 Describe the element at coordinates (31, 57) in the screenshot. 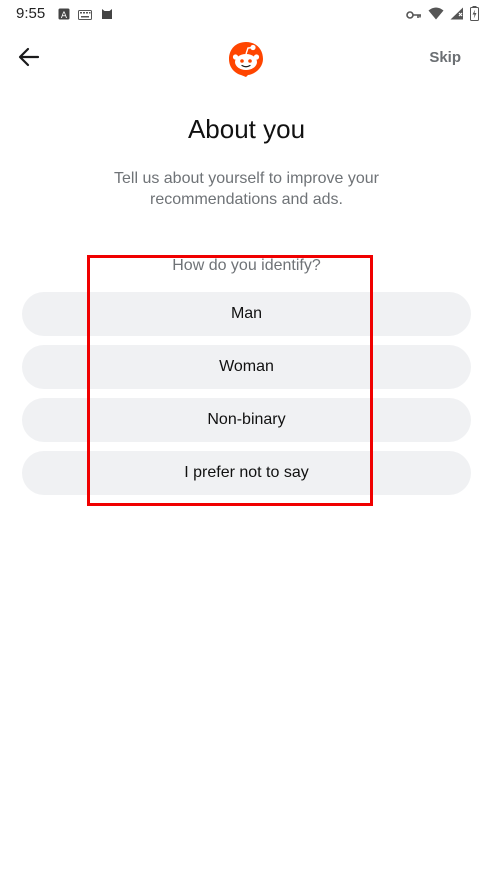

I see `back-button` at that location.